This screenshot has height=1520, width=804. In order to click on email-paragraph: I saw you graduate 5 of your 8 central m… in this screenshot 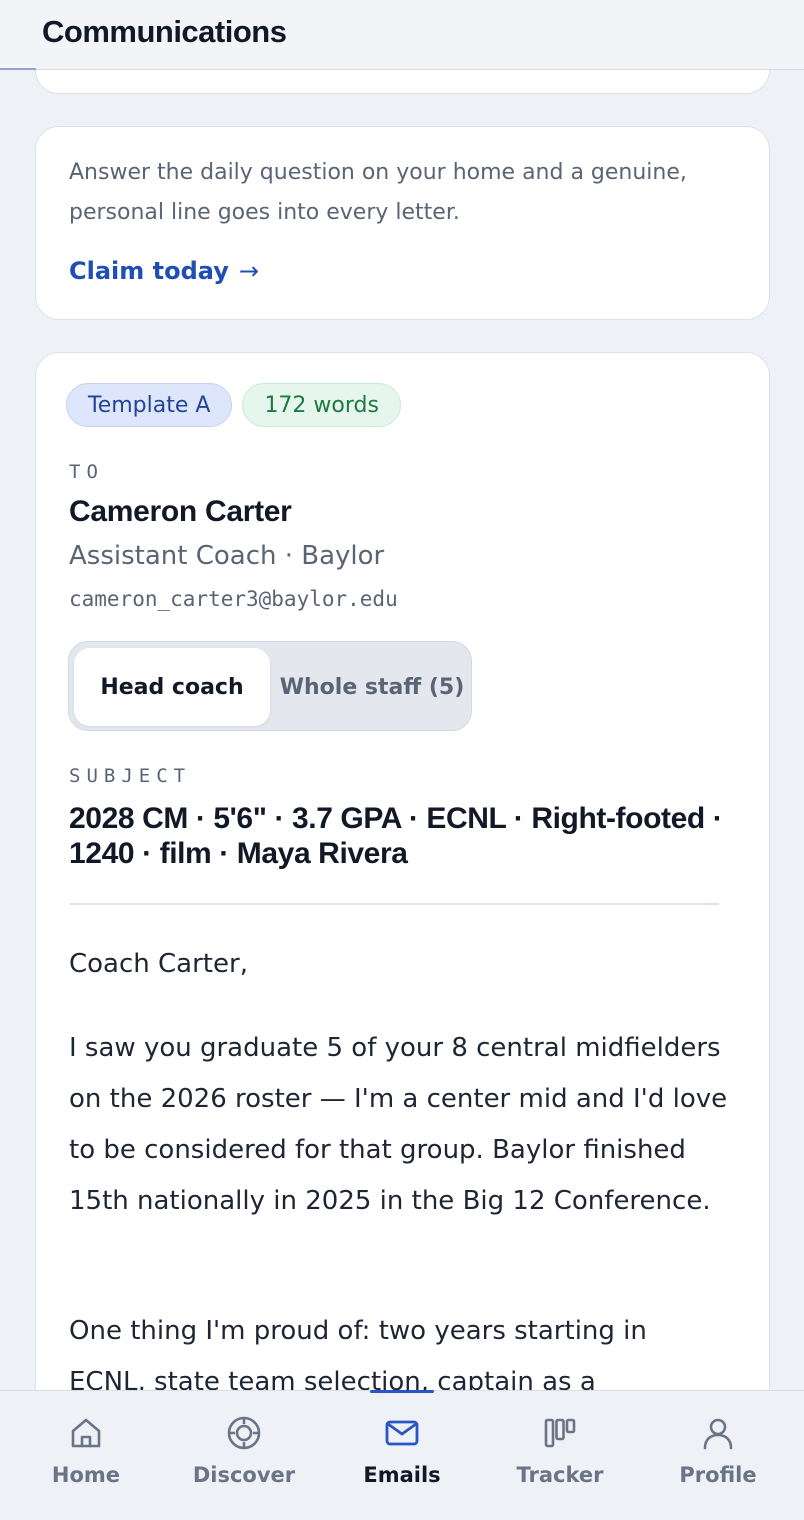, I will do `click(398, 1124)`.